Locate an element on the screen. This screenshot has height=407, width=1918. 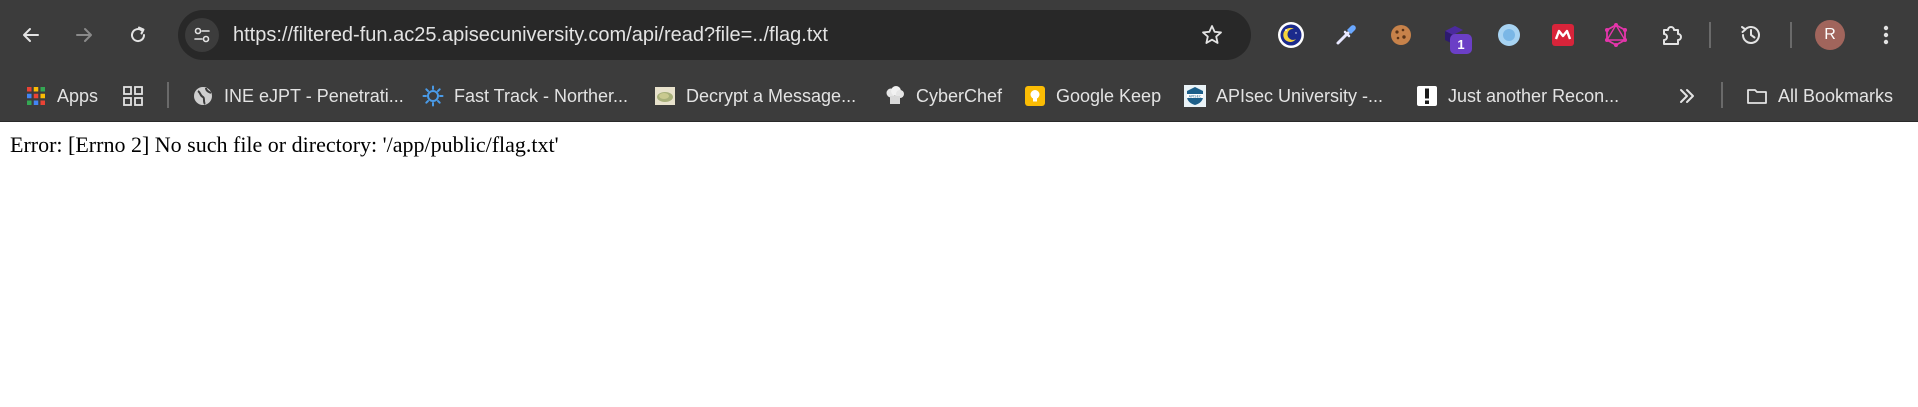
sun-gear-icon is located at coordinates (433, 96).